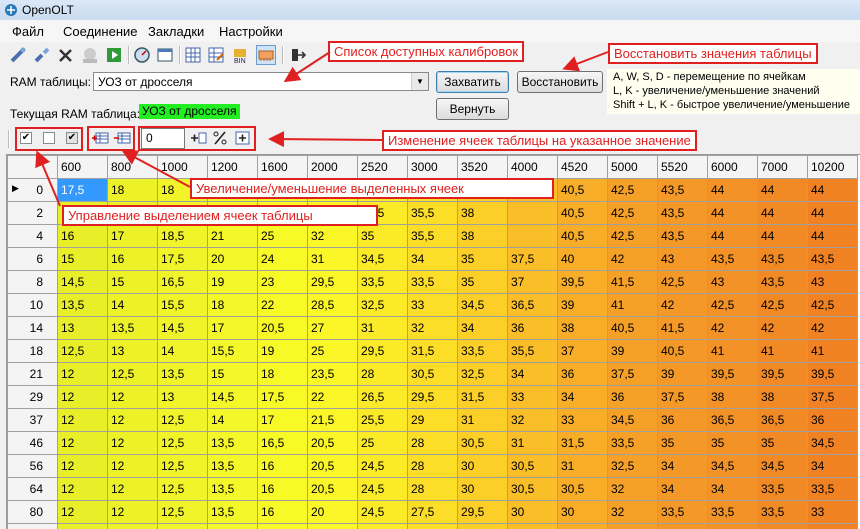 The image size is (860, 529). Describe the element at coordinates (283, 167) in the screenshot. I see `column-header: 1600` at that location.